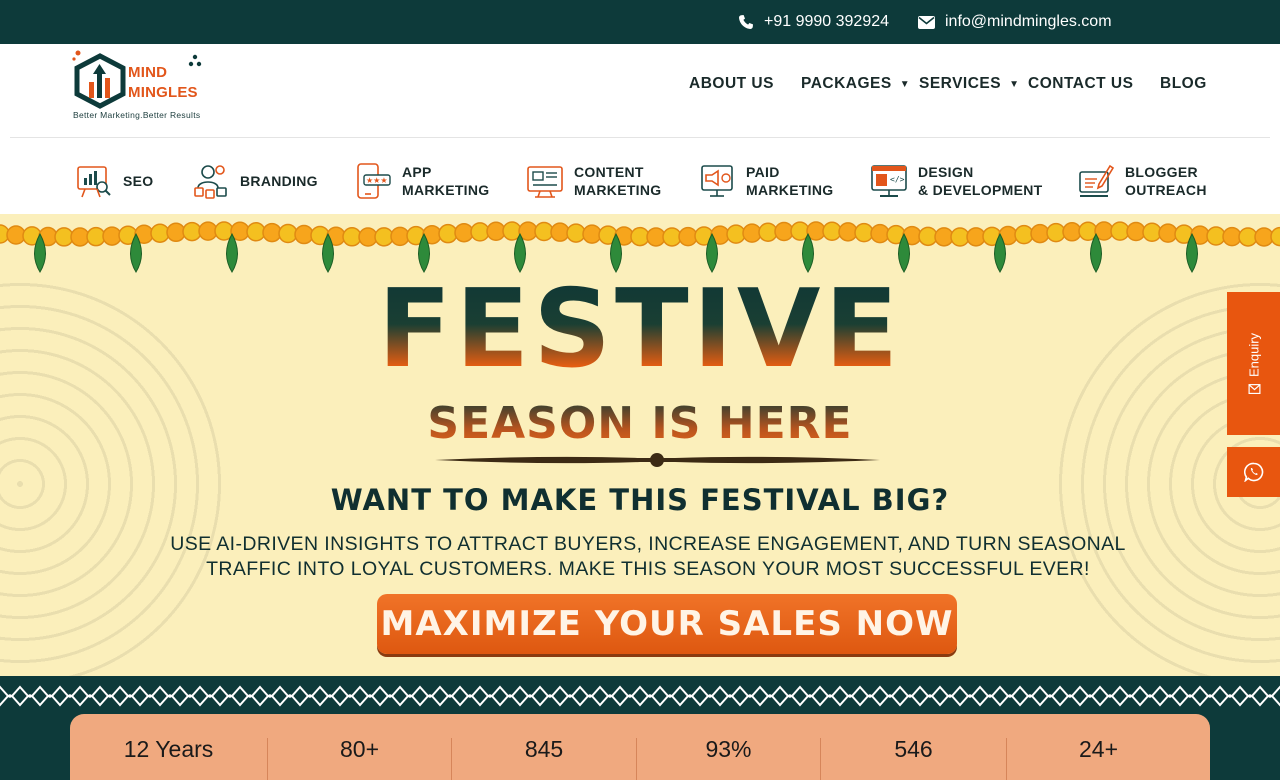  I want to click on enquiry-tab-content: Enquiry, so click(1253, 363).